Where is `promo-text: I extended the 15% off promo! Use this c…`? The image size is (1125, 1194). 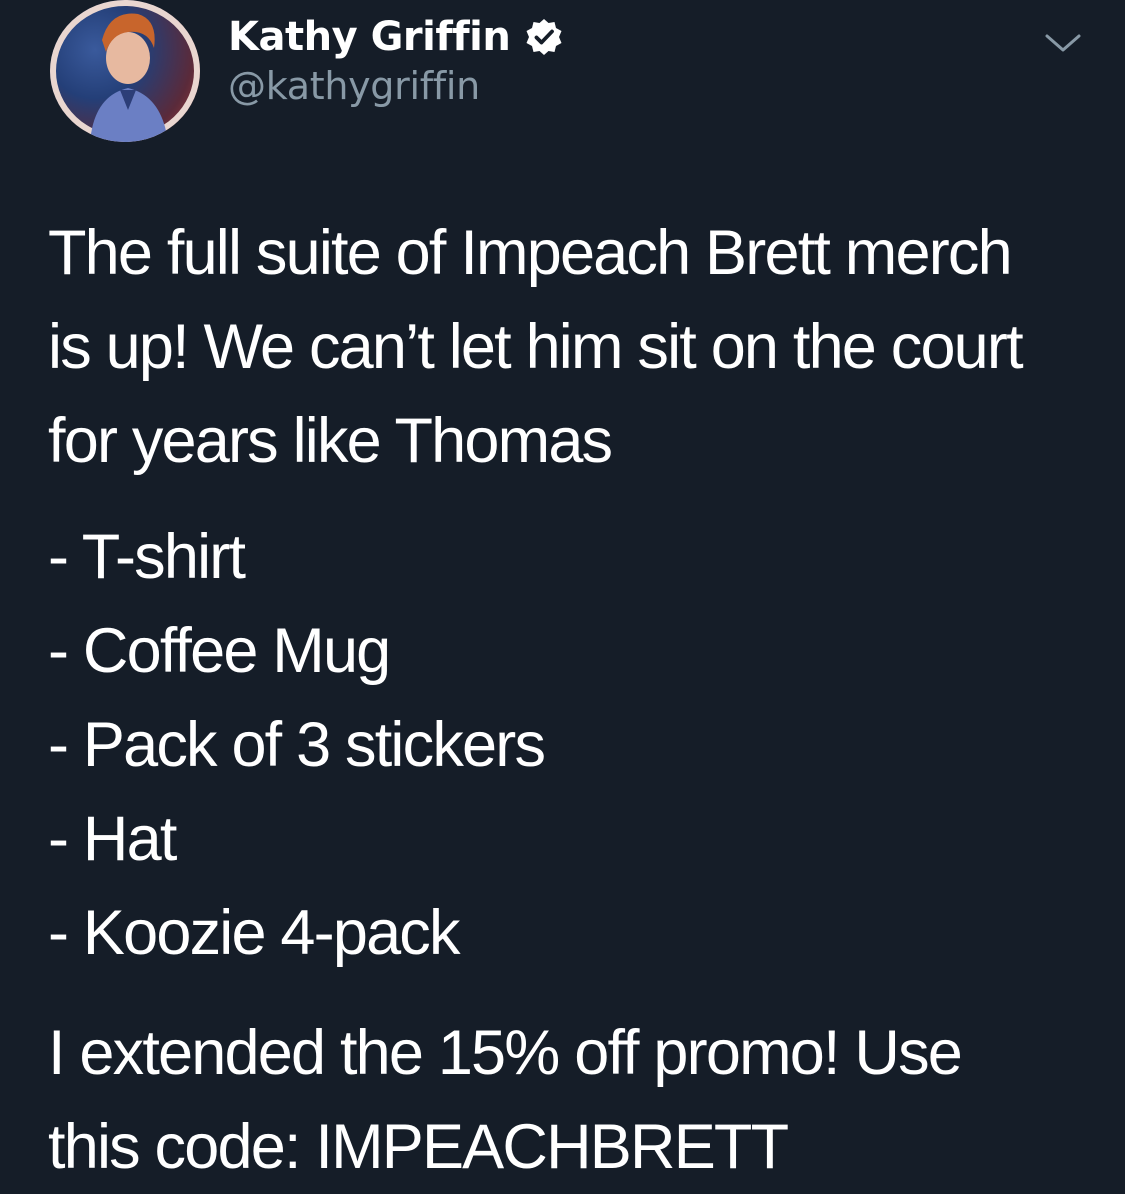
promo-text: I extended the 15% off promo! Use this c… is located at coordinates (568, 1100).